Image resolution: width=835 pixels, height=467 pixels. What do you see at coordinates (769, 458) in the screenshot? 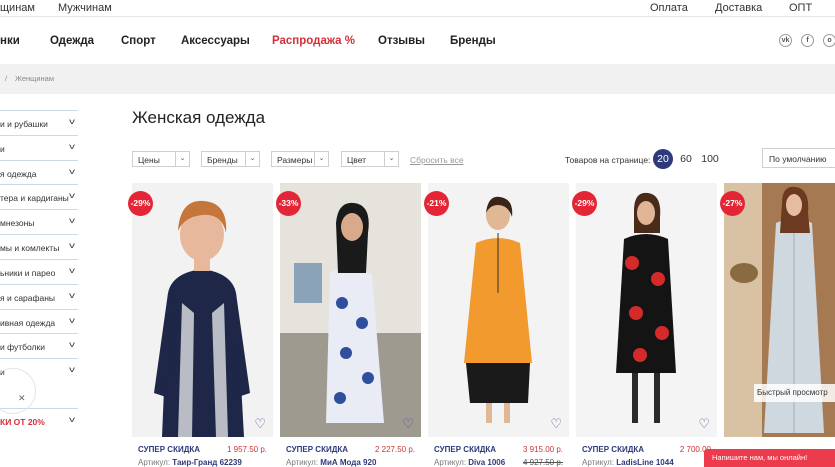
I see `chat-widget-button: Напишите нам, мы онлайн!` at bounding box center [769, 458].